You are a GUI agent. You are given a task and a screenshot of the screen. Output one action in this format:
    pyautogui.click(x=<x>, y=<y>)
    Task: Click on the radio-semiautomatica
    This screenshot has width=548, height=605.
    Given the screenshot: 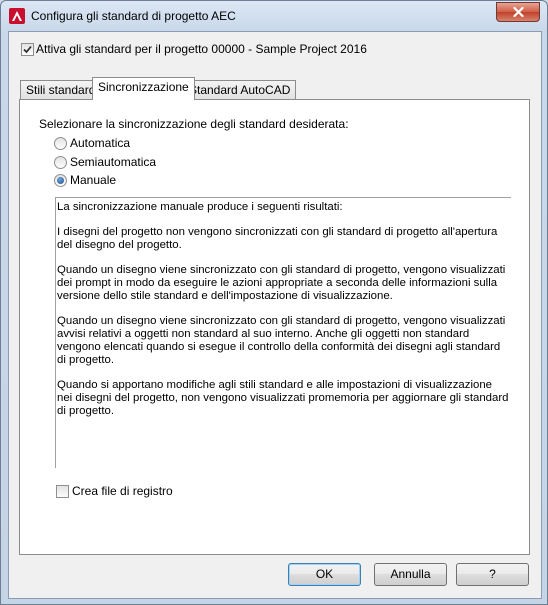 What is the action you would take?
    pyautogui.click(x=60, y=162)
    